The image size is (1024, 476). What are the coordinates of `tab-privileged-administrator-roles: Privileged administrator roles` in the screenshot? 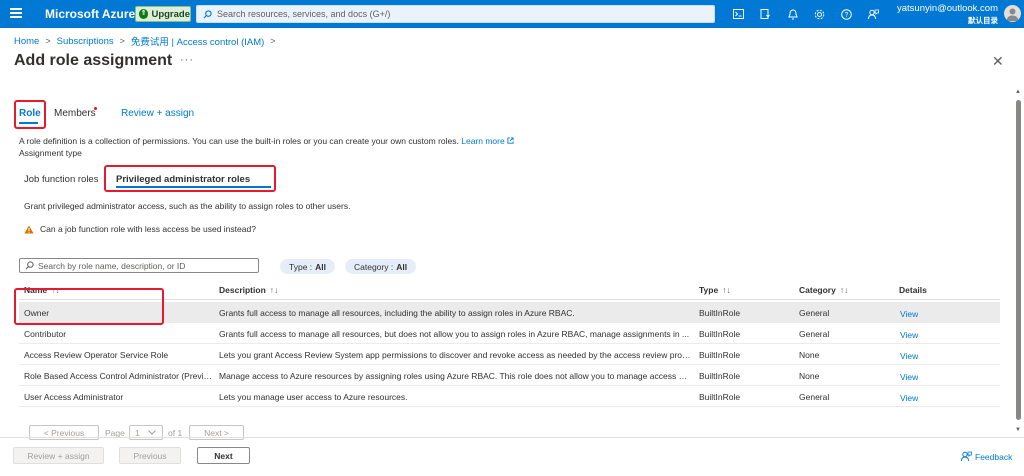 It's located at (183, 179).